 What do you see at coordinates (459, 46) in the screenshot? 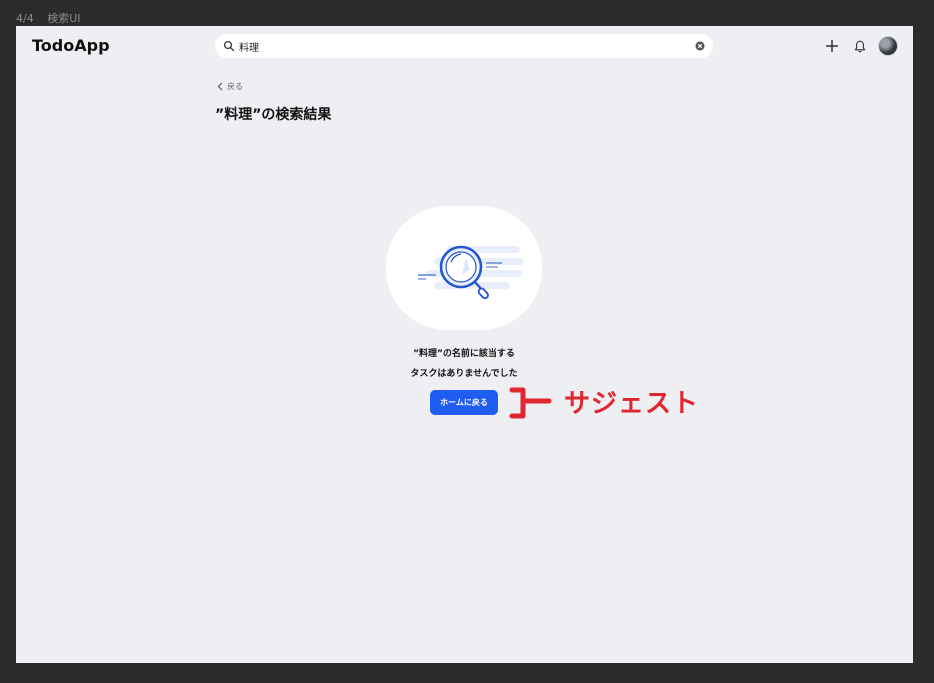
I see `search-input` at bounding box center [459, 46].